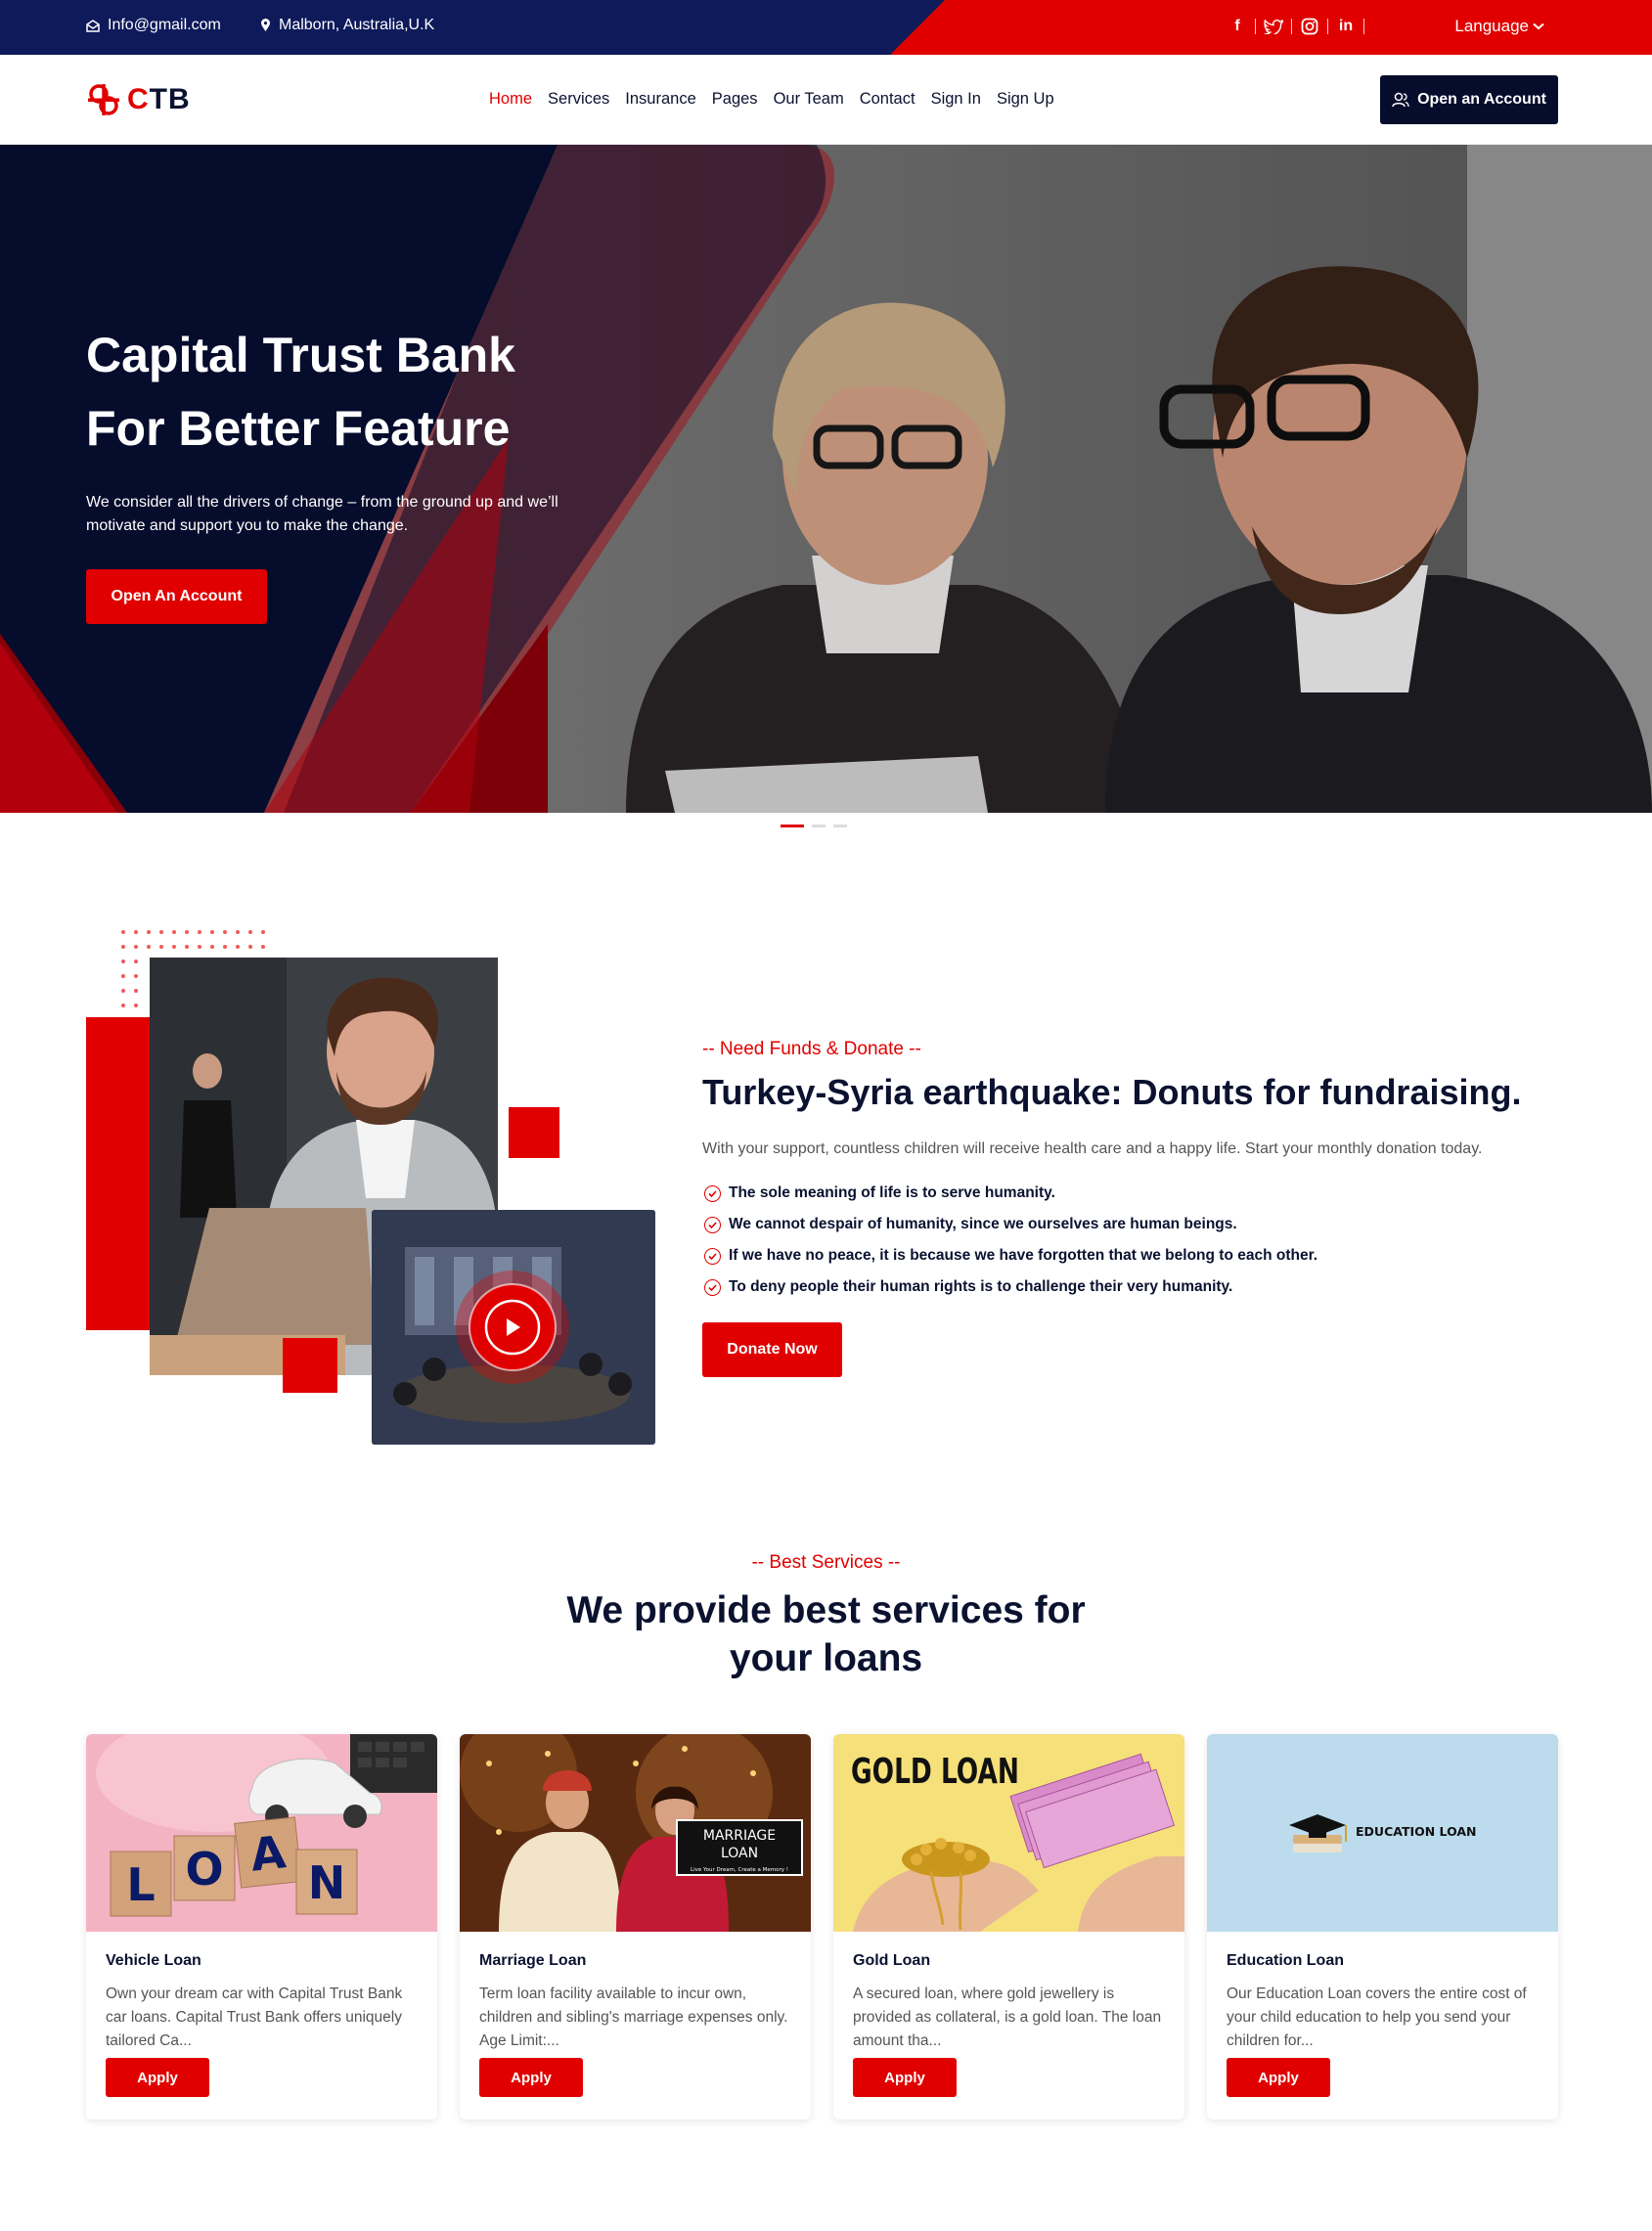 The image size is (1652, 2231). What do you see at coordinates (740, 1836) in the screenshot?
I see `card-image-text-line1: MARRIAGE` at bounding box center [740, 1836].